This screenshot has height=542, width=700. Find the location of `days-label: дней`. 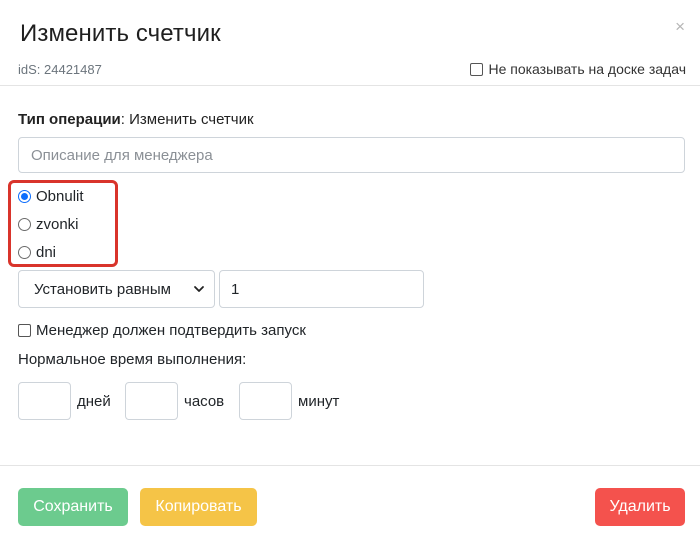

days-label: дней is located at coordinates (94, 401).